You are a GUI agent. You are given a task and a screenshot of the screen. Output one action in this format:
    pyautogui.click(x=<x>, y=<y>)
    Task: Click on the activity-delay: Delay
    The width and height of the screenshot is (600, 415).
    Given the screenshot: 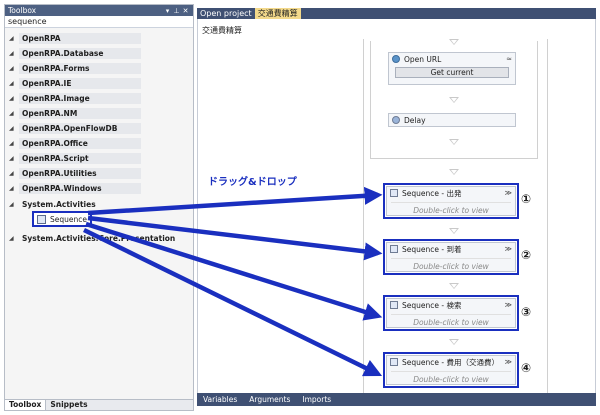 What is the action you would take?
    pyautogui.click(x=452, y=120)
    